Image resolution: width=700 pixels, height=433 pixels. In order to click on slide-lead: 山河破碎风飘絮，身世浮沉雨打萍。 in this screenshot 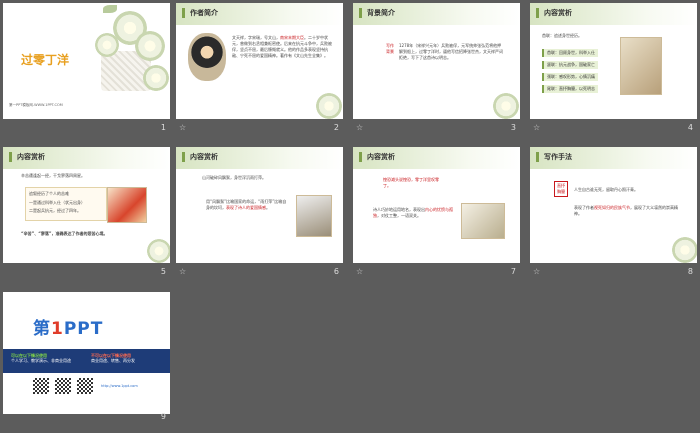, I will do `click(234, 177)`.